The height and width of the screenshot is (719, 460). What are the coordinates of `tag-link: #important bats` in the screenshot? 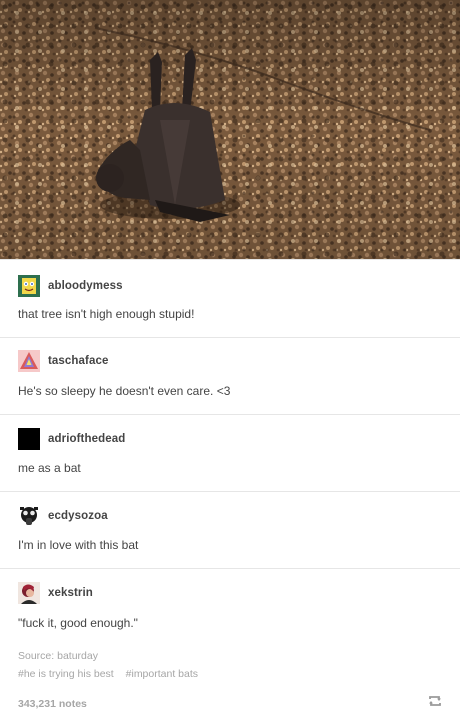 It's located at (162, 674).